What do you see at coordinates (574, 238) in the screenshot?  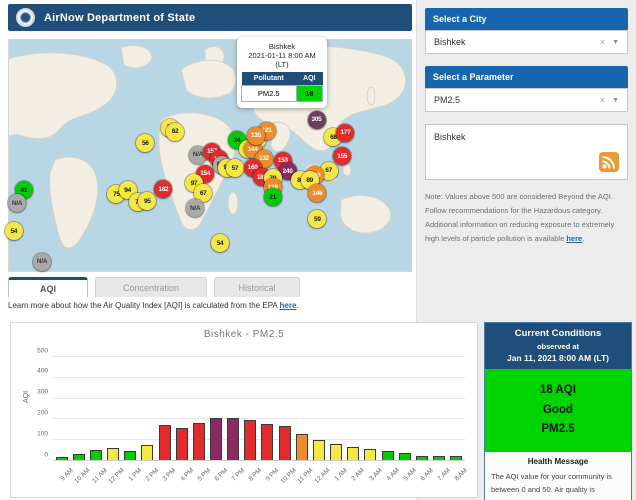 I see `note-here-link: here` at bounding box center [574, 238].